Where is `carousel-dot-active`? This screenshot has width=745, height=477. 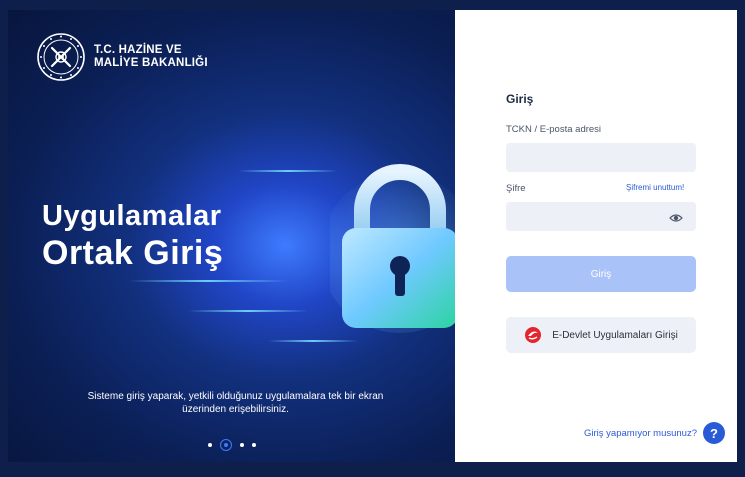 carousel-dot-active is located at coordinates (226, 445).